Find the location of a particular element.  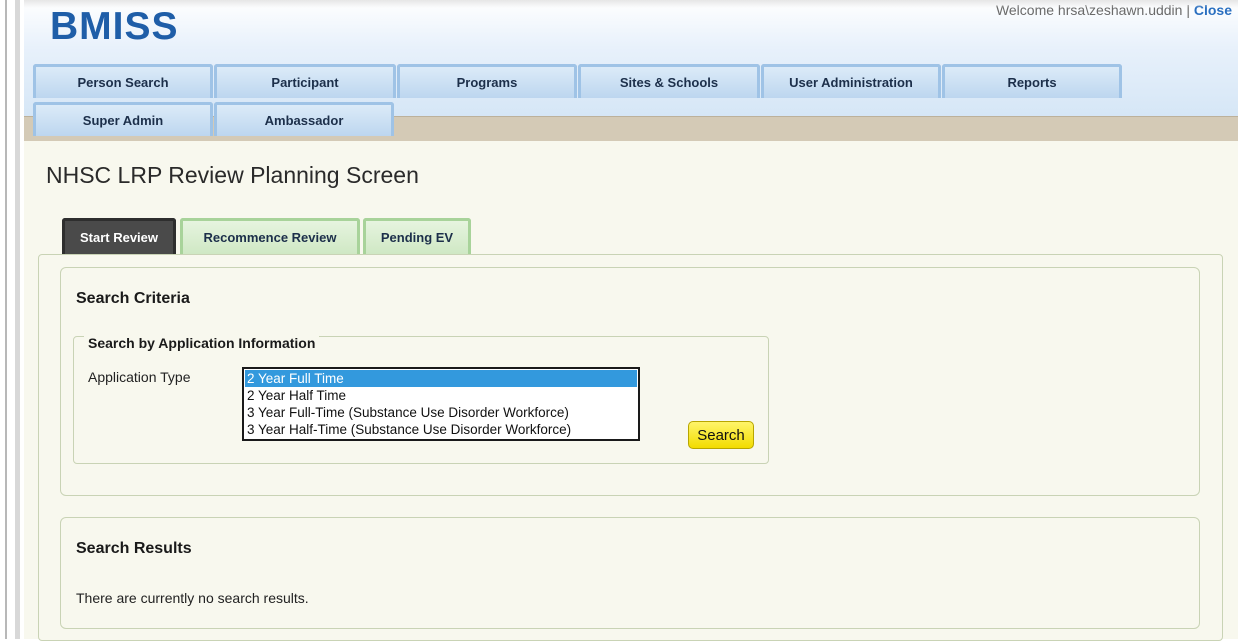

nav-tab-reports: Reports is located at coordinates (1032, 81).